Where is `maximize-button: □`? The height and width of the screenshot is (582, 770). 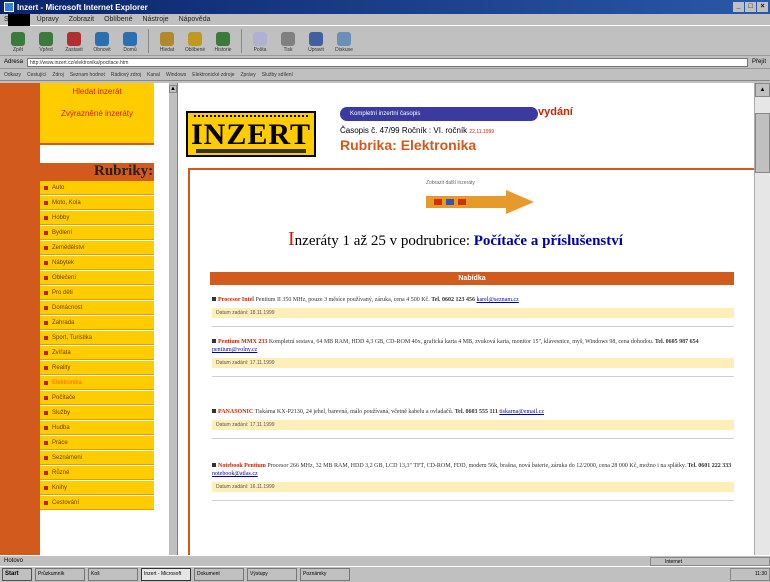 maximize-button: □ is located at coordinates (750, 7).